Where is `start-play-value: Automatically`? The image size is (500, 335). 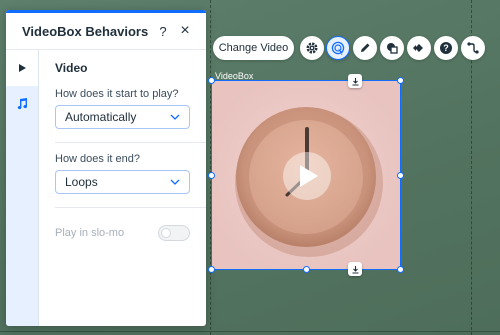 start-play-value: Automatically is located at coordinates (101, 117).